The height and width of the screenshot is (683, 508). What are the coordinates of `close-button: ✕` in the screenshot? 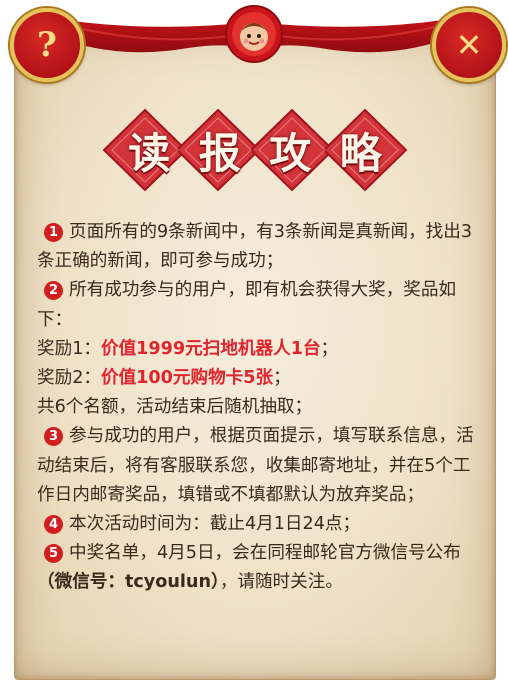 It's located at (469, 45).